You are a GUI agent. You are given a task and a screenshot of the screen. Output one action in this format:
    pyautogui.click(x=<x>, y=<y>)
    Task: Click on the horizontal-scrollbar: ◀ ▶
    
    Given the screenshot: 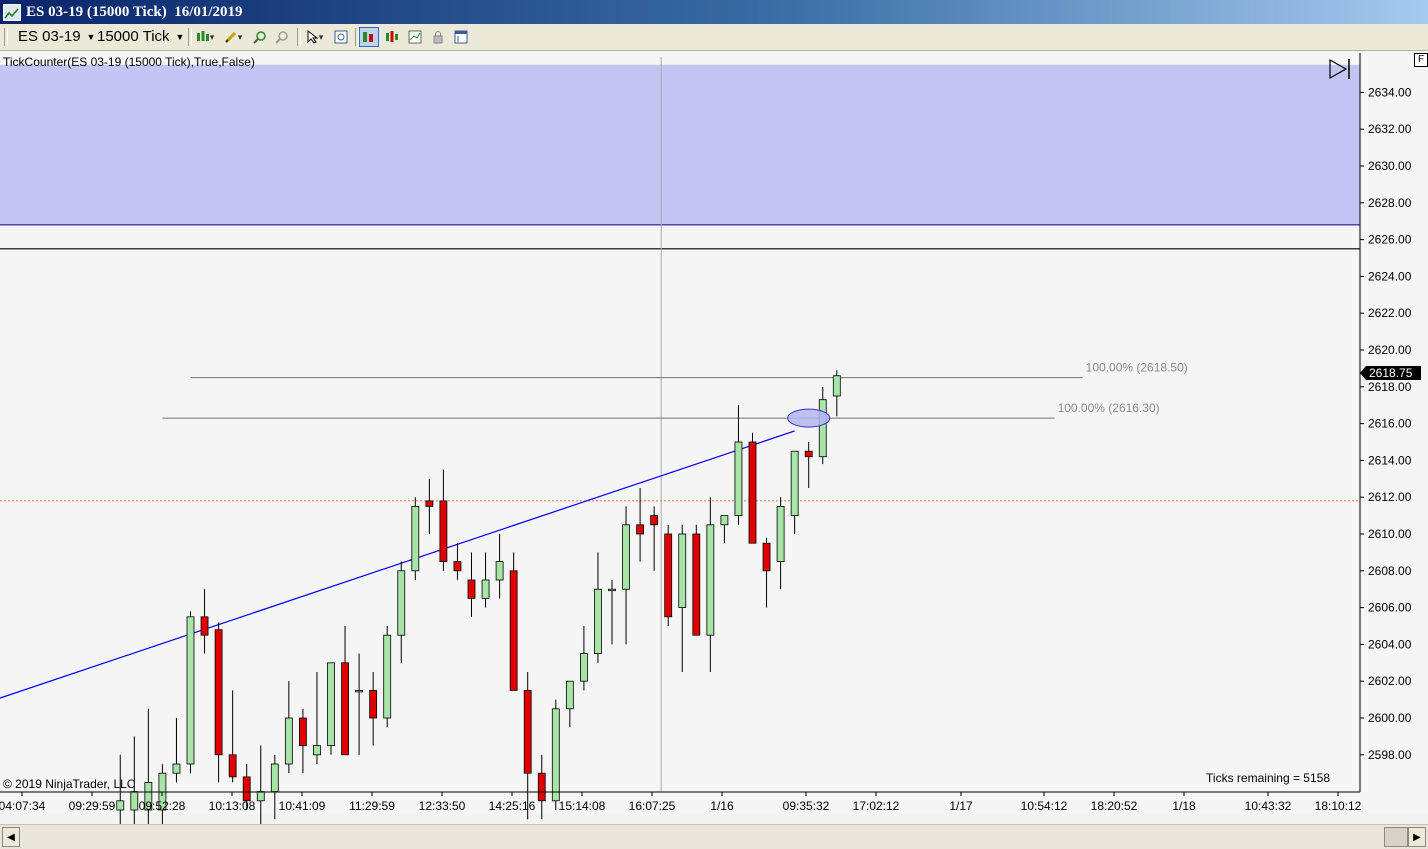 What is the action you would take?
    pyautogui.click(x=714, y=836)
    